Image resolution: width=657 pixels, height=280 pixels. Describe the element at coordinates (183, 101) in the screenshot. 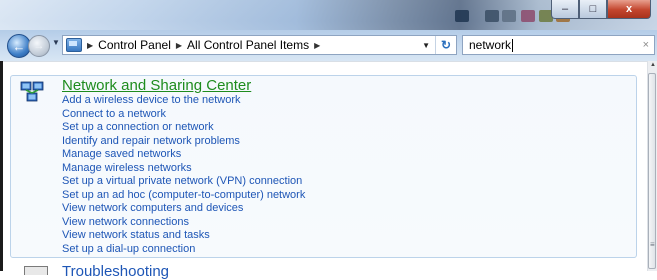

I see `task-link: Add a wireless device to the network` at that location.